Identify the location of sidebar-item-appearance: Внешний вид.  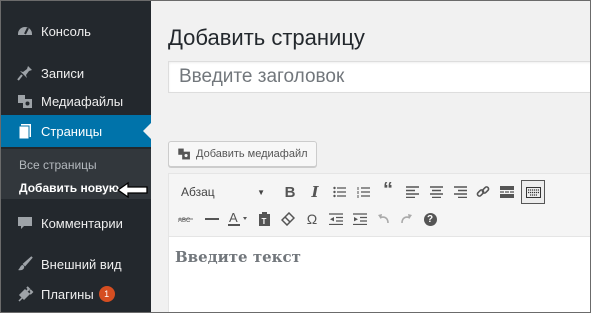
(76, 264).